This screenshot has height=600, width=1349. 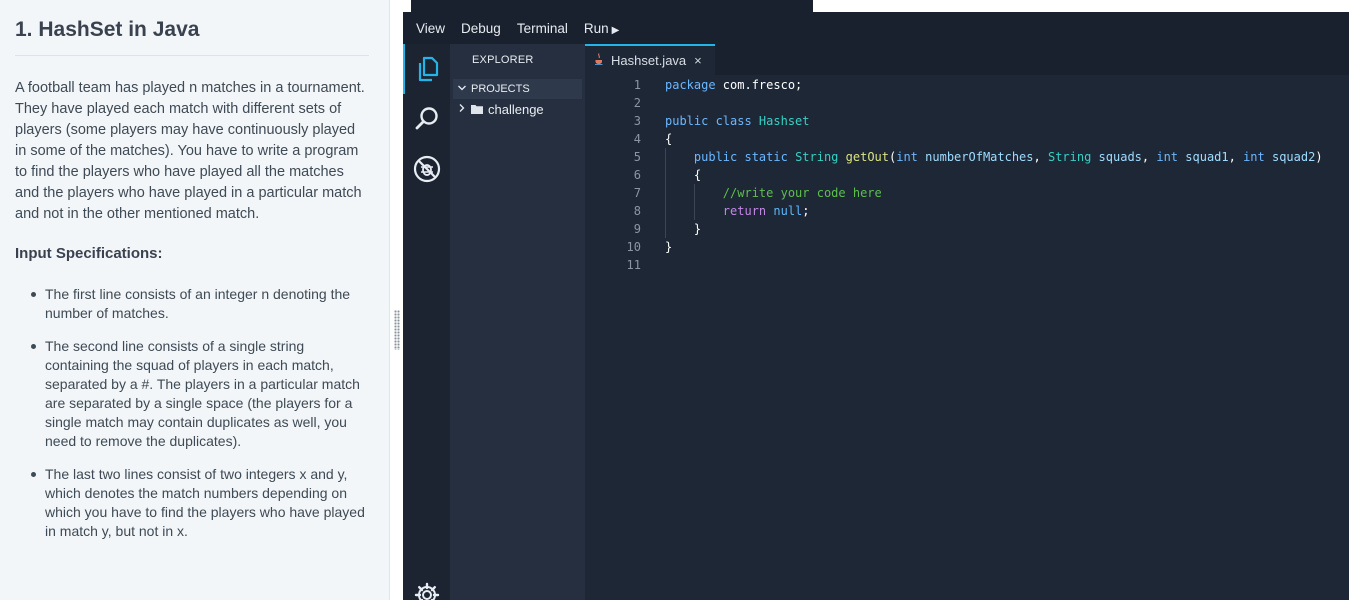 I want to click on ide-top-tab, so click(x=612, y=6).